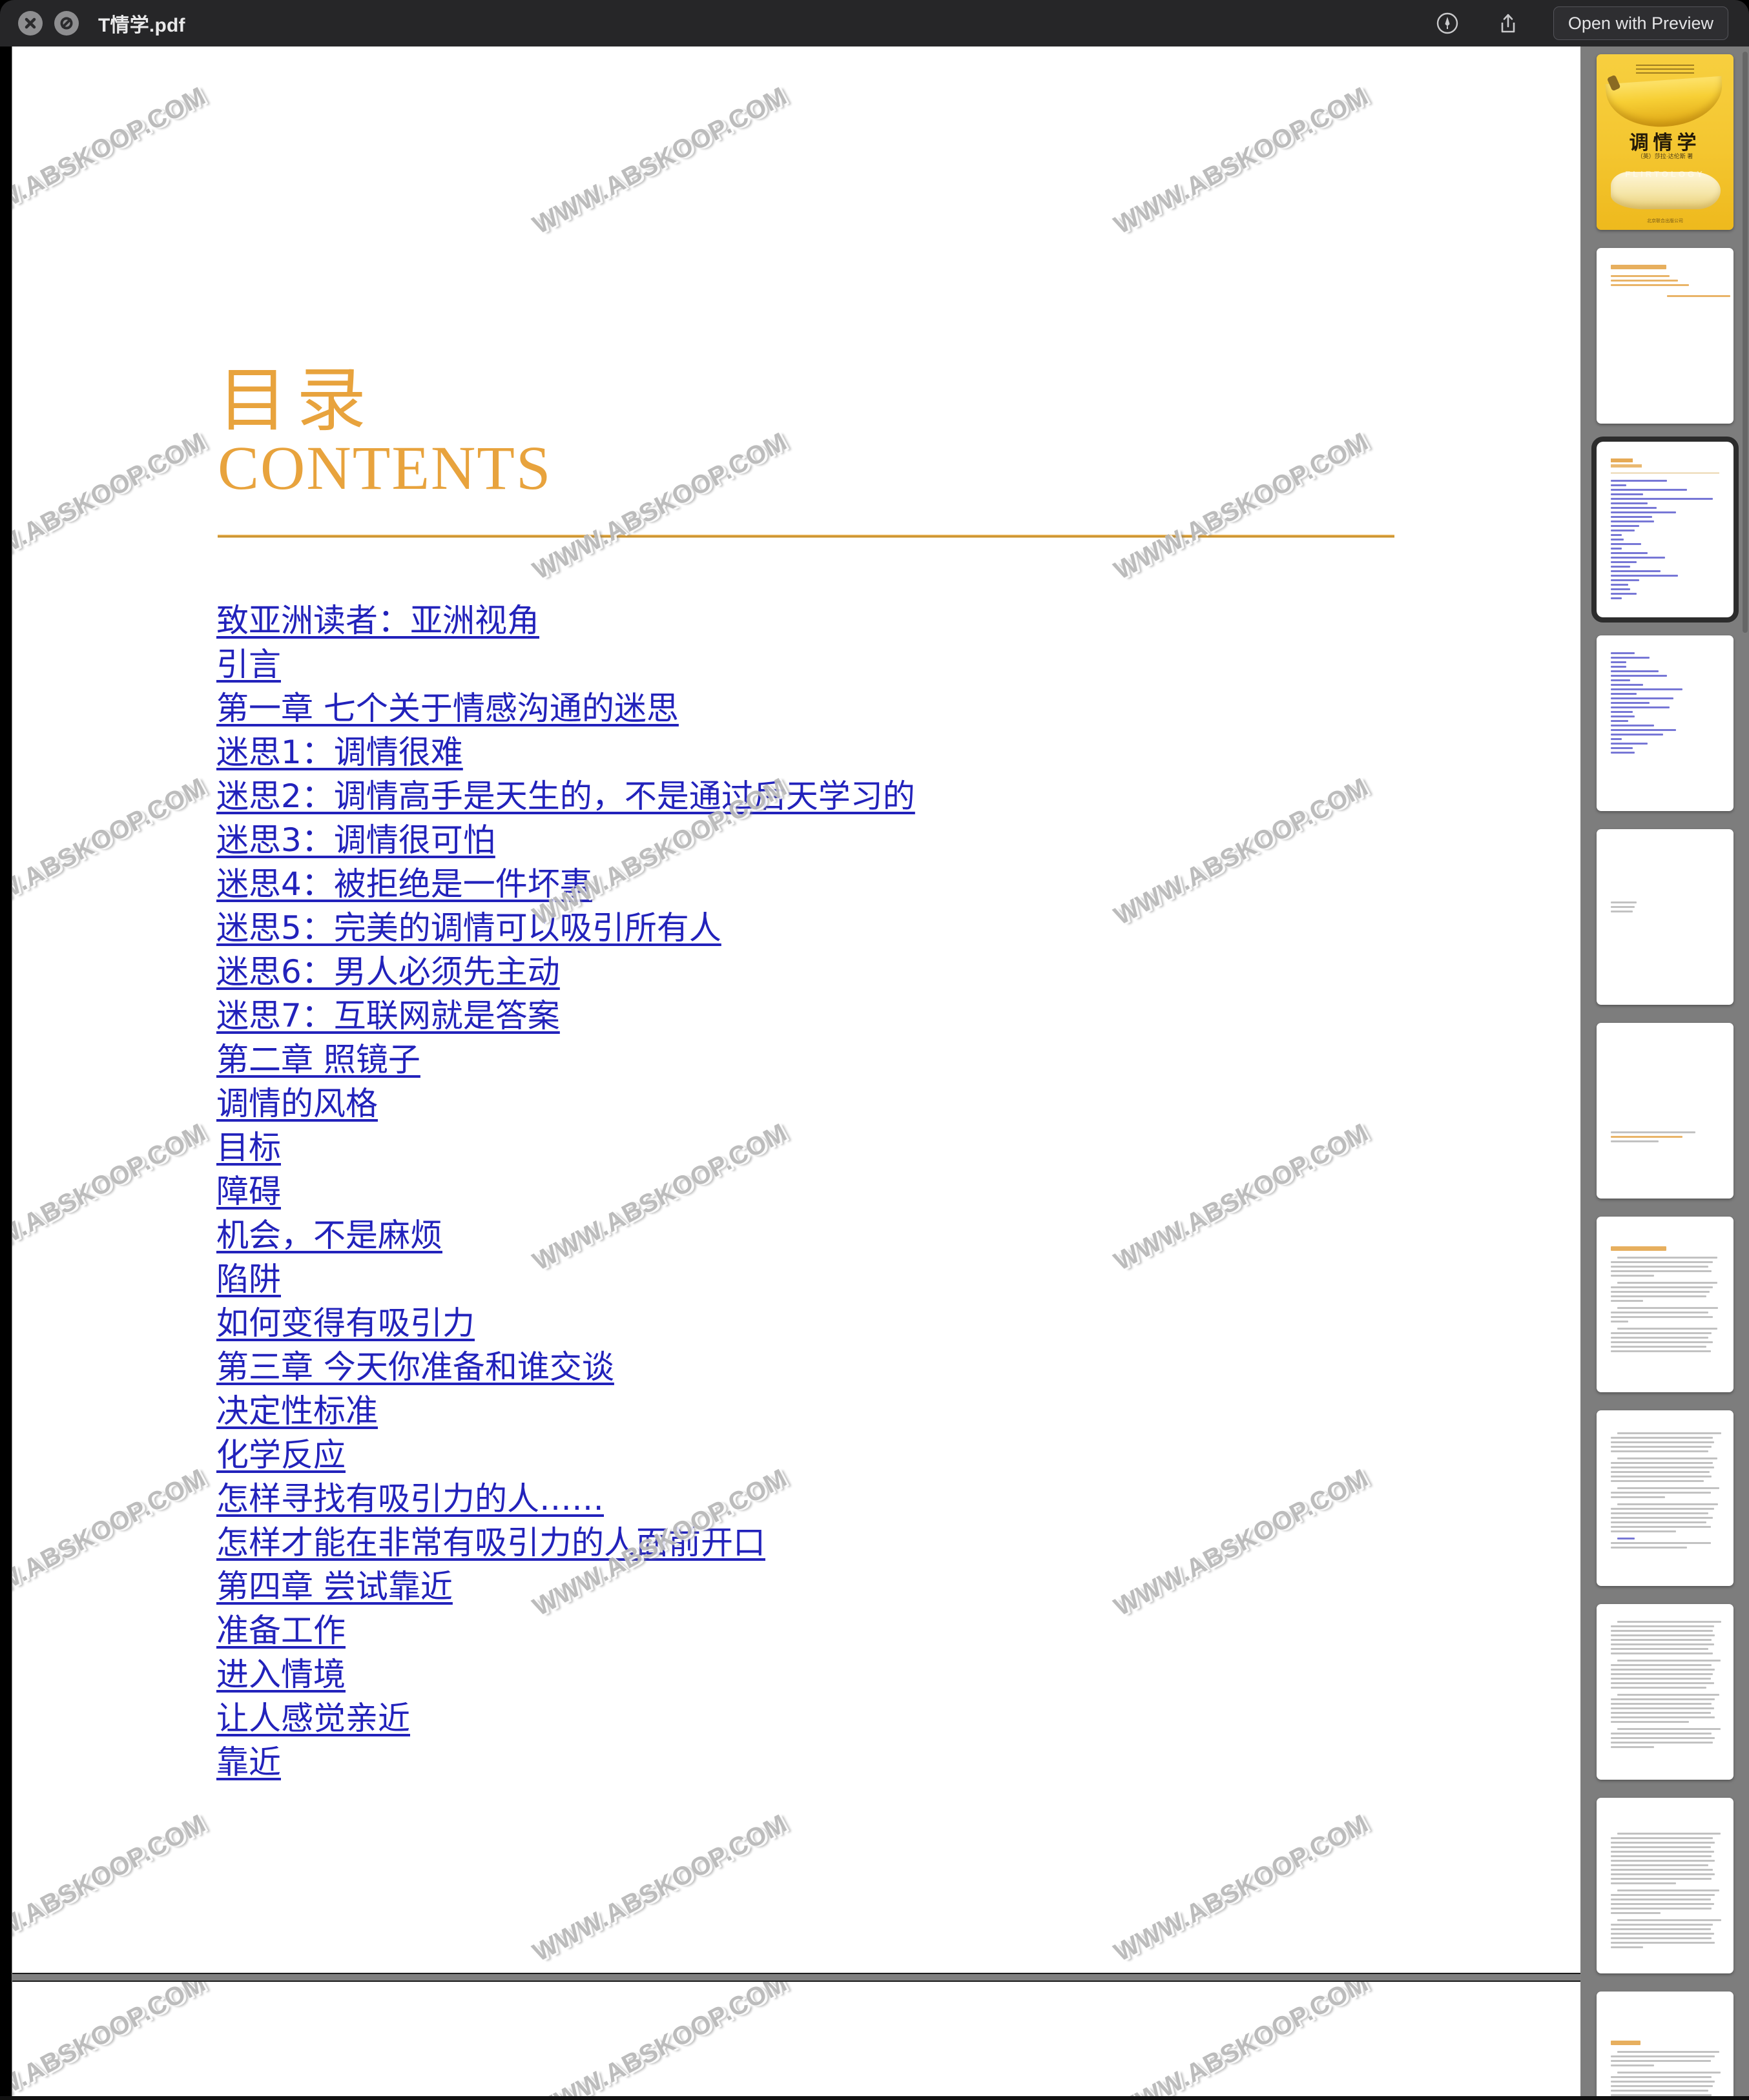 This screenshot has width=1749, height=2100. What do you see at coordinates (334, 1587) in the screenshot?
I see `toc-link: 第四章 尝试靠近` at bounding box center [334, 1587].